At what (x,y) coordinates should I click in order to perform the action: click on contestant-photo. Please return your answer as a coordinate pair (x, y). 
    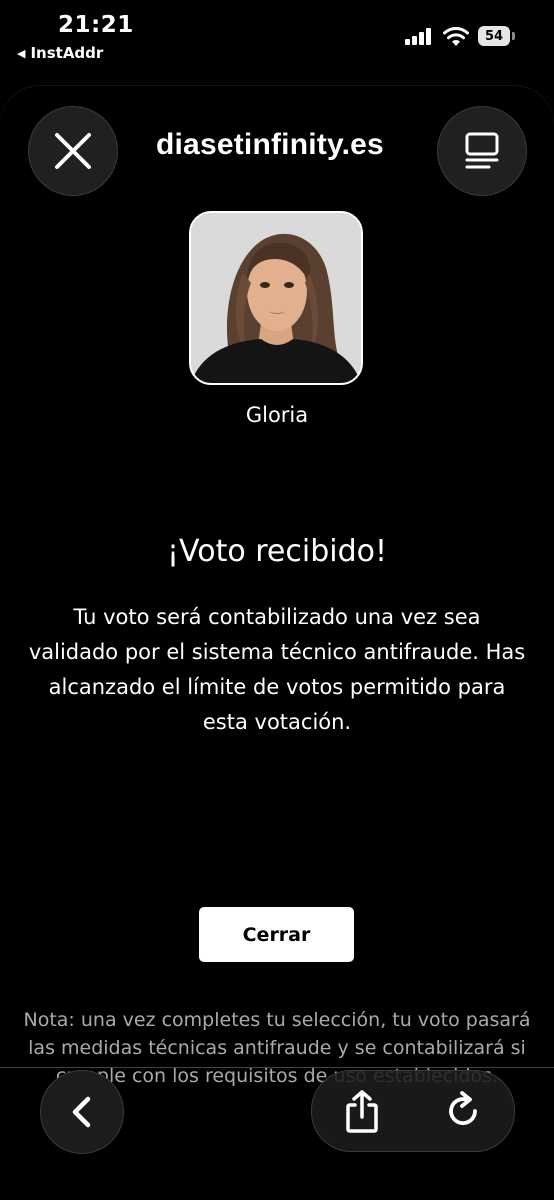
    Looking at the image, I should click on (276, 298).